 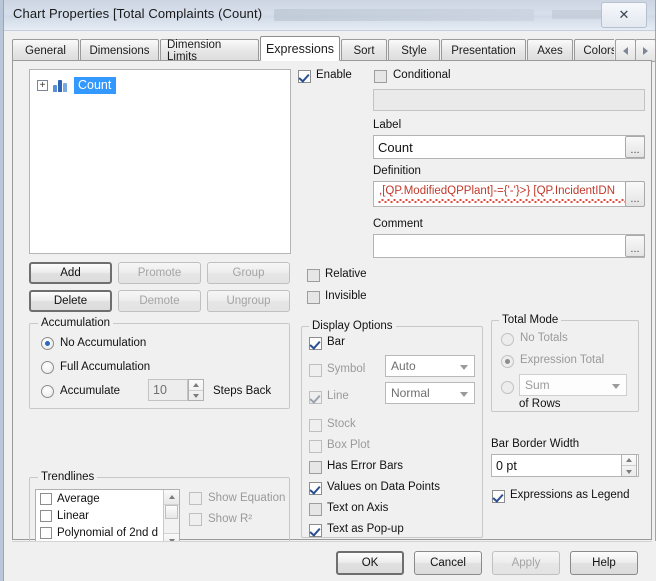 I want to click on delete-button: Delete, so click(x=70, y=301).